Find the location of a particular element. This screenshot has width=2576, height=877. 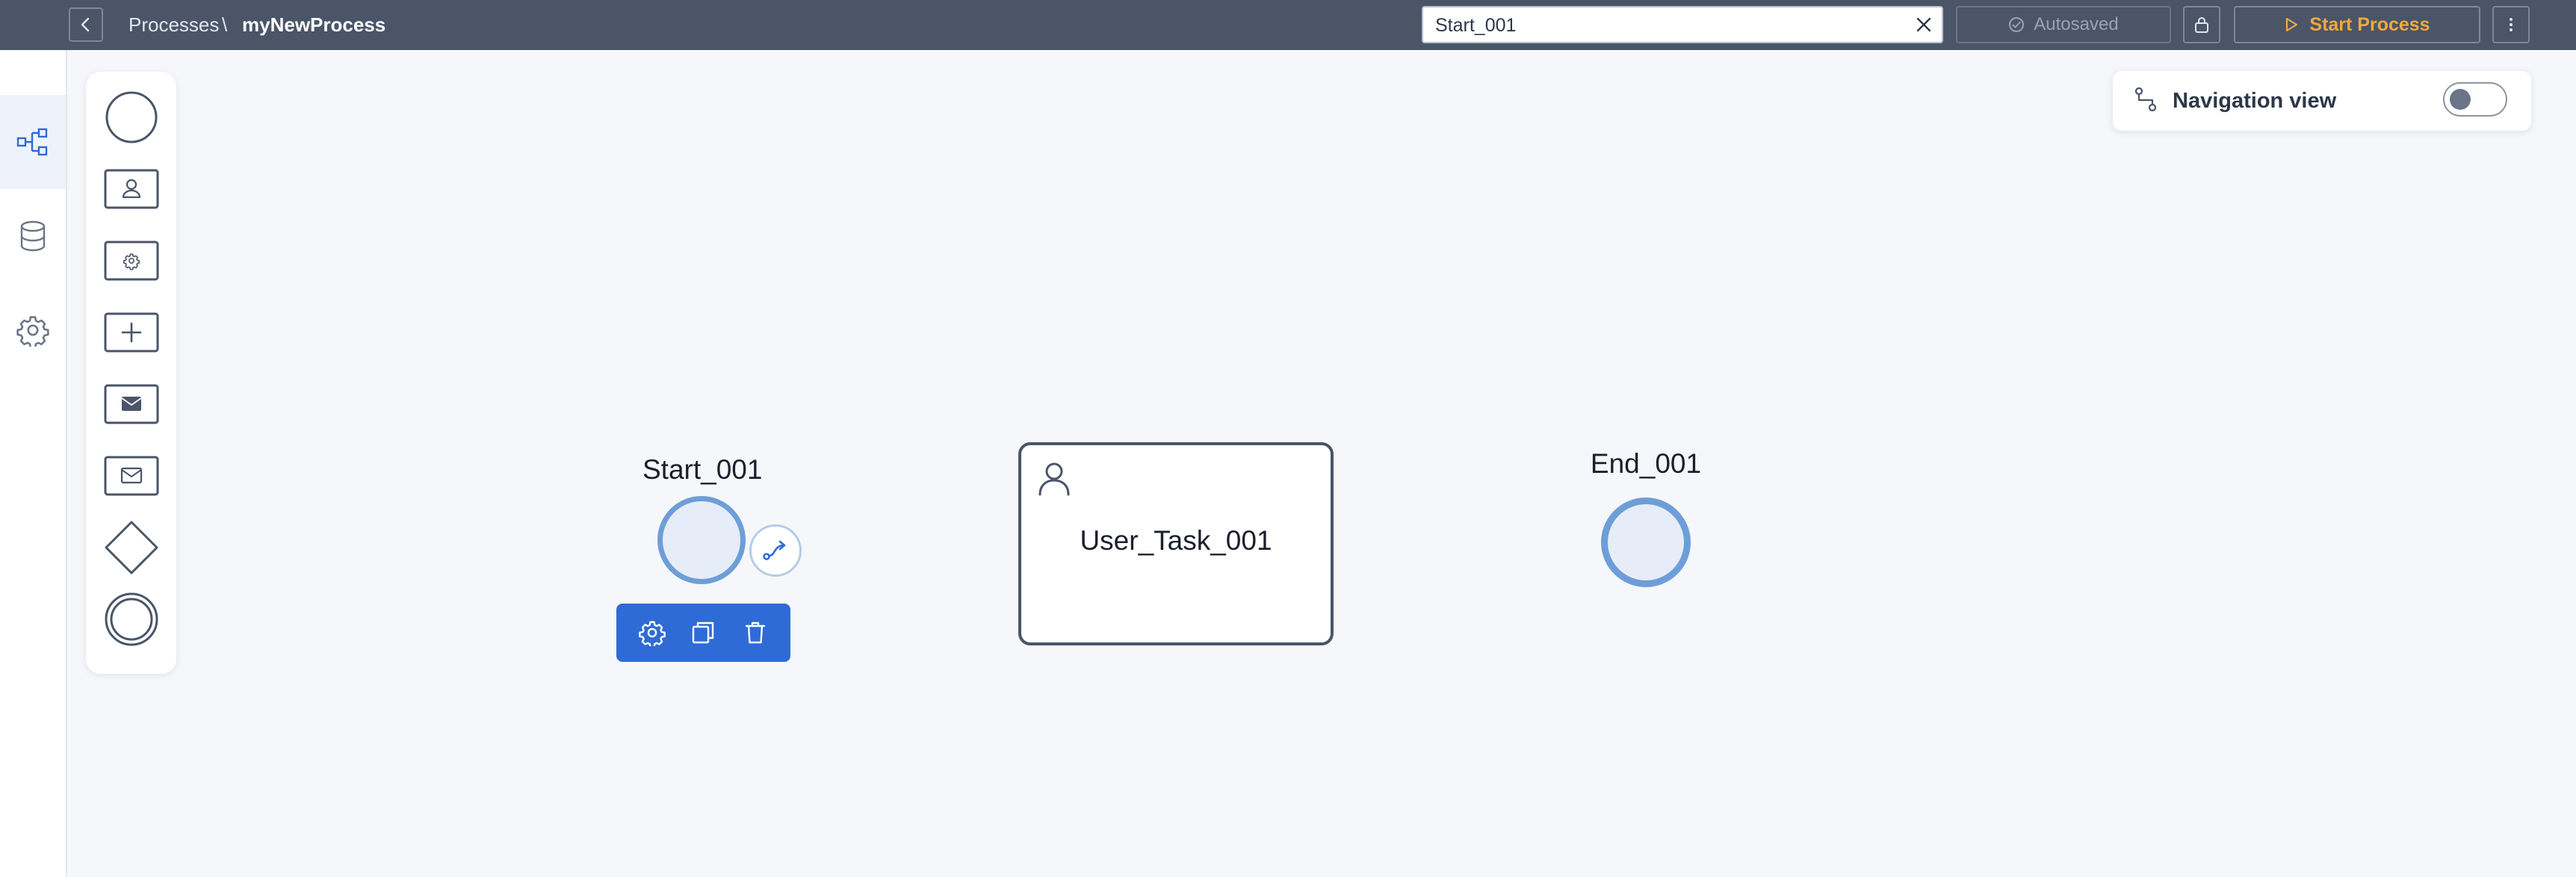

palette-send-task is located at coordinates (131, 404).